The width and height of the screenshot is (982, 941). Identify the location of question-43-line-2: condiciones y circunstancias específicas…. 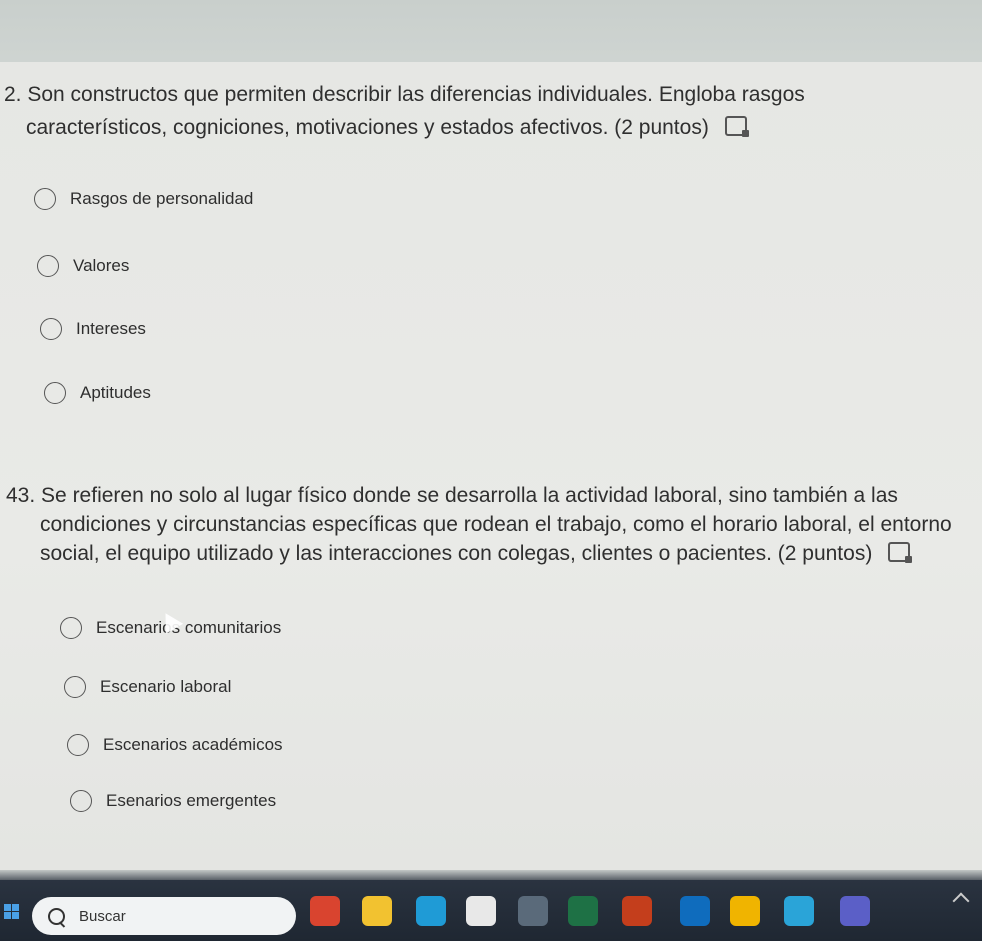
(491, 524).